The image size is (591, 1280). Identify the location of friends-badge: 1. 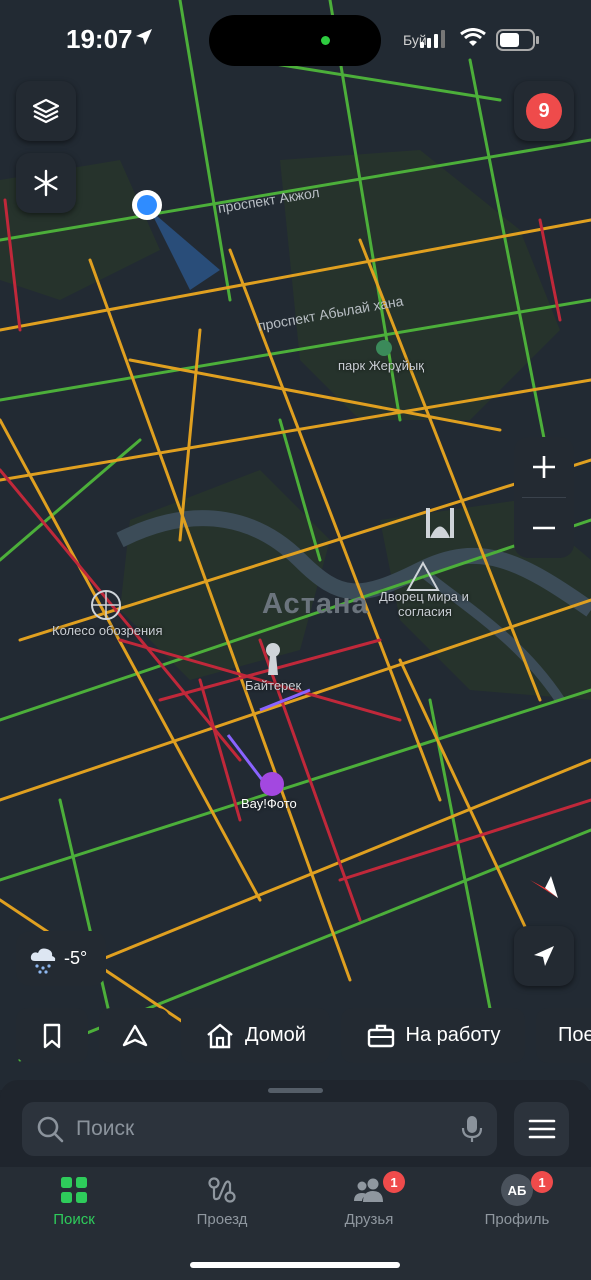
(394, 1182).